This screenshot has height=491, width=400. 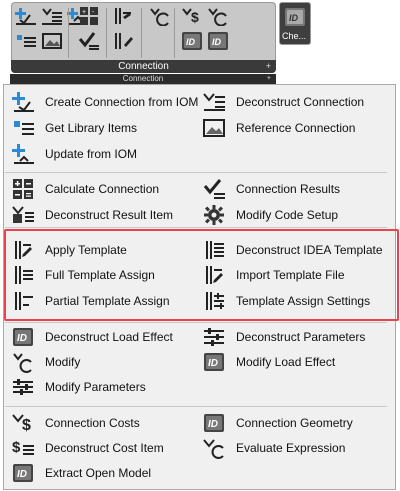 I want to click on menu-label: Connection Results, so click(x=288, y=189).